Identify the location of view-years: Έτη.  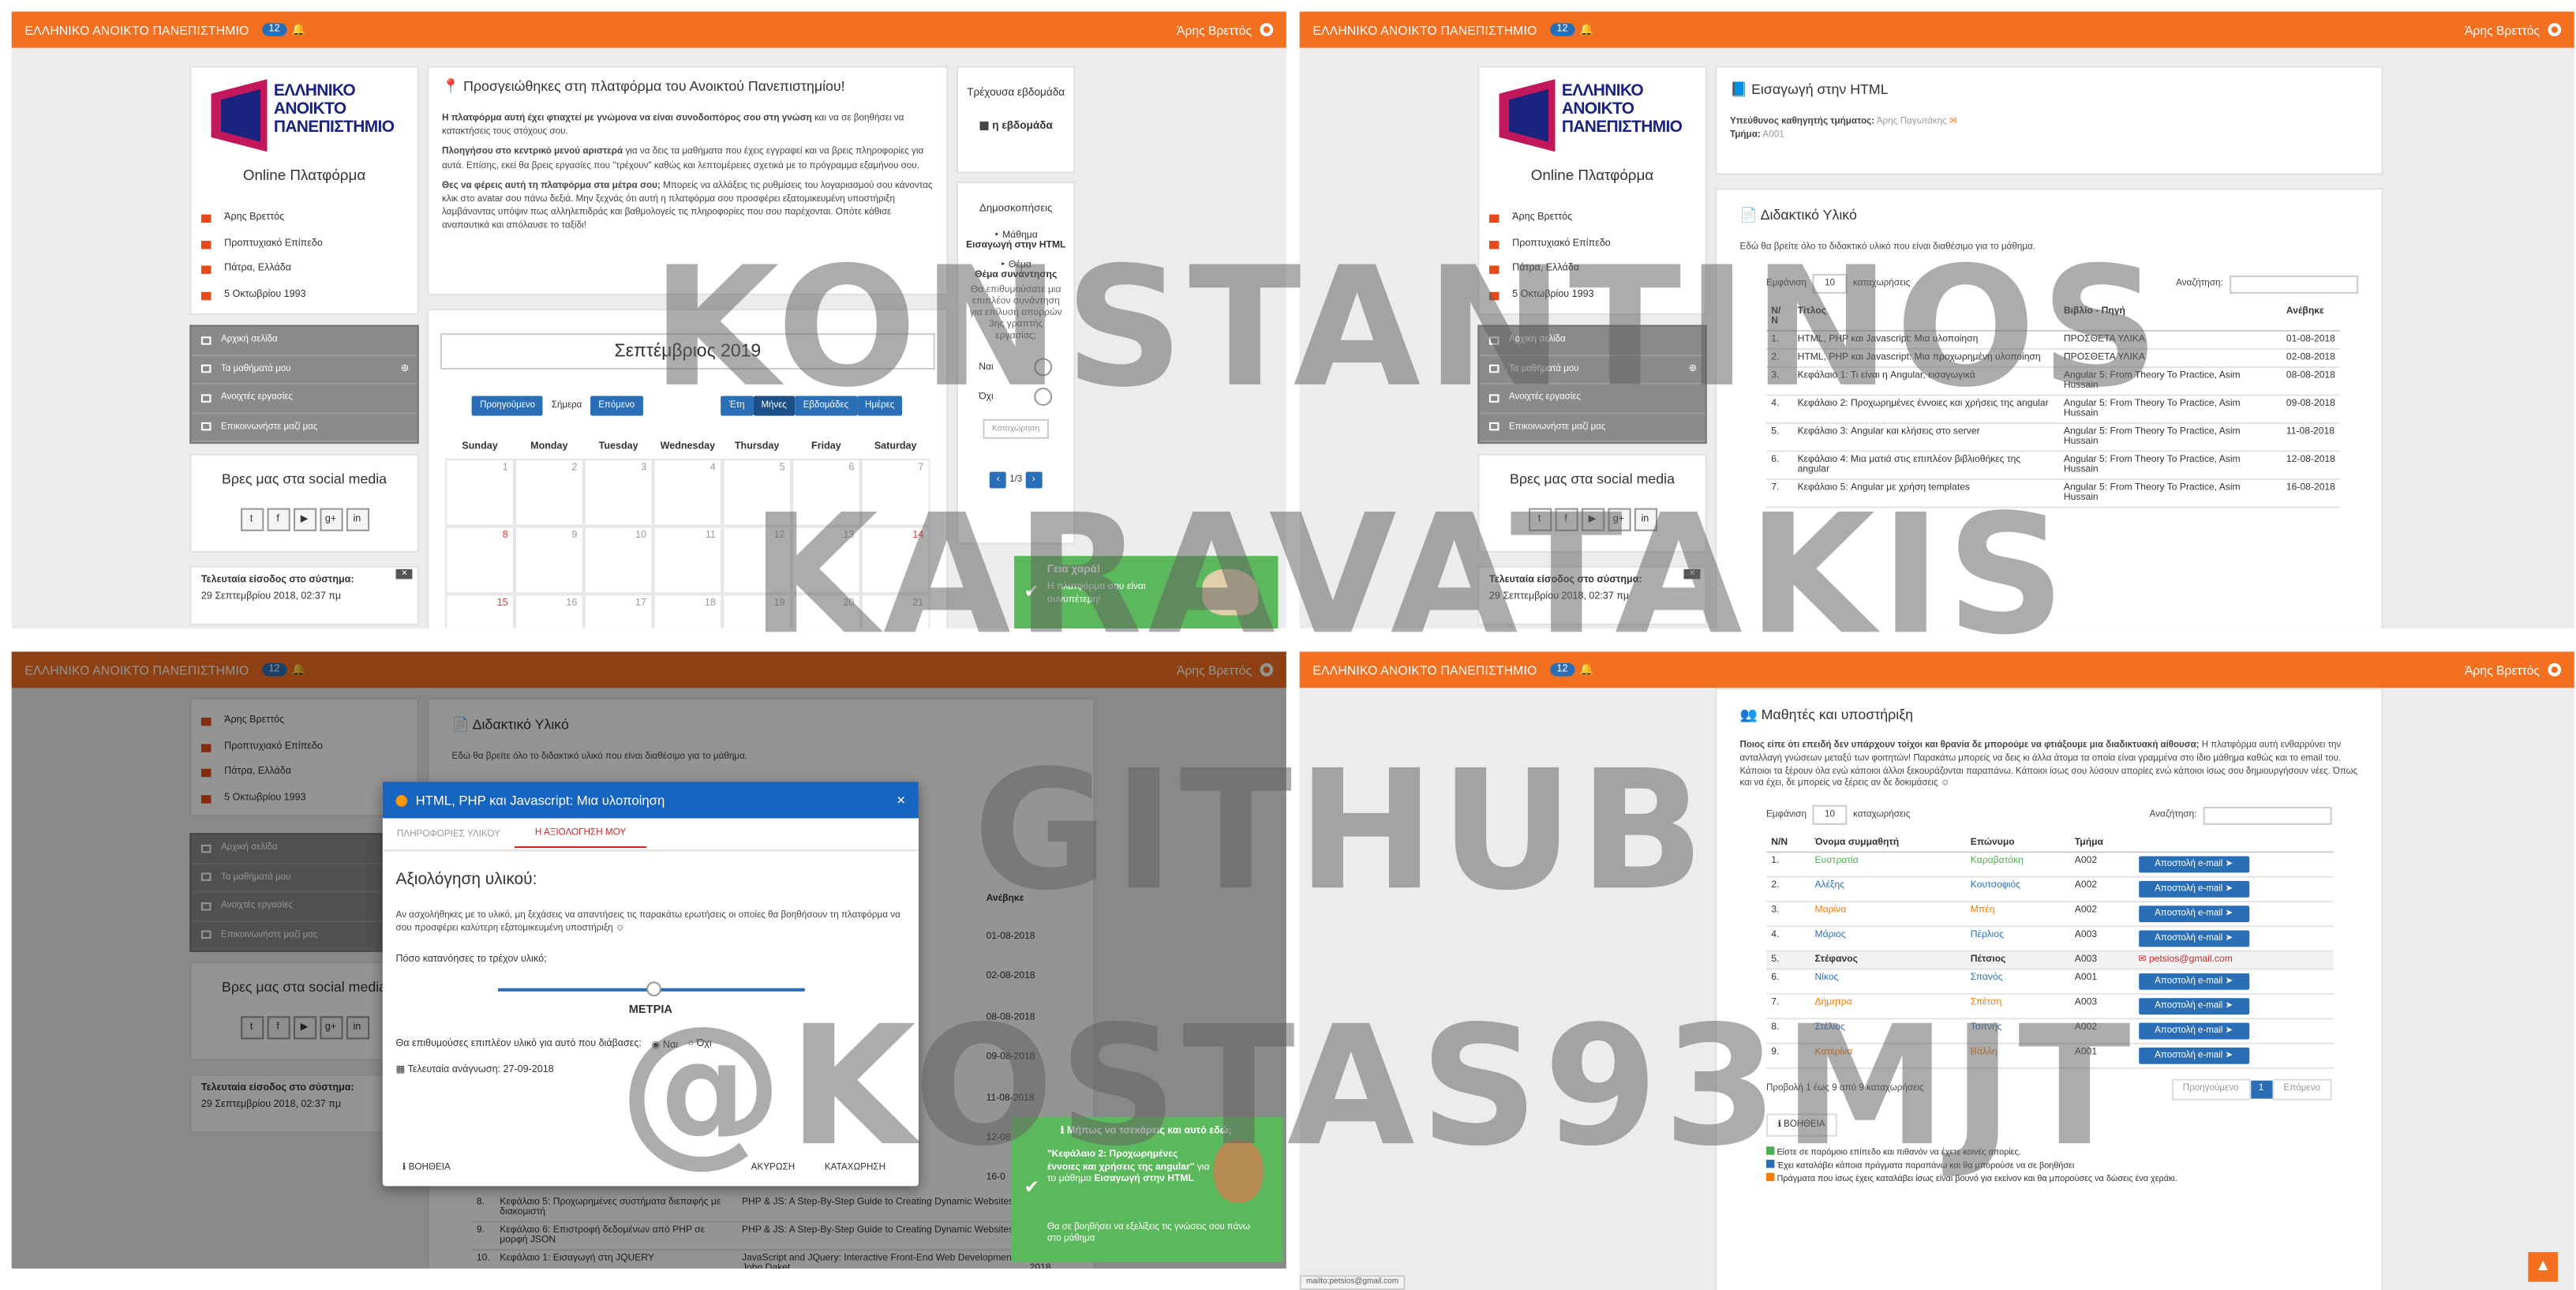
(737, 406).